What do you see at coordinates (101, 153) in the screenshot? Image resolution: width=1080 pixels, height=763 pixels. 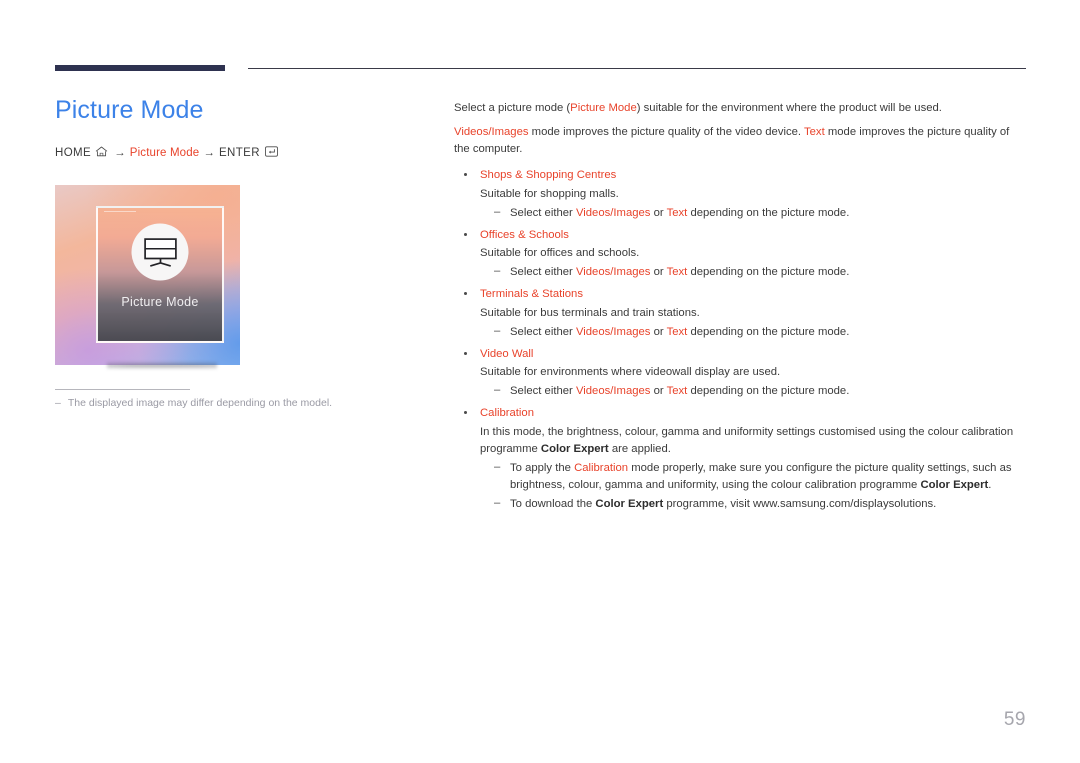 I see `home-icon` at bounding box center [101, 153].